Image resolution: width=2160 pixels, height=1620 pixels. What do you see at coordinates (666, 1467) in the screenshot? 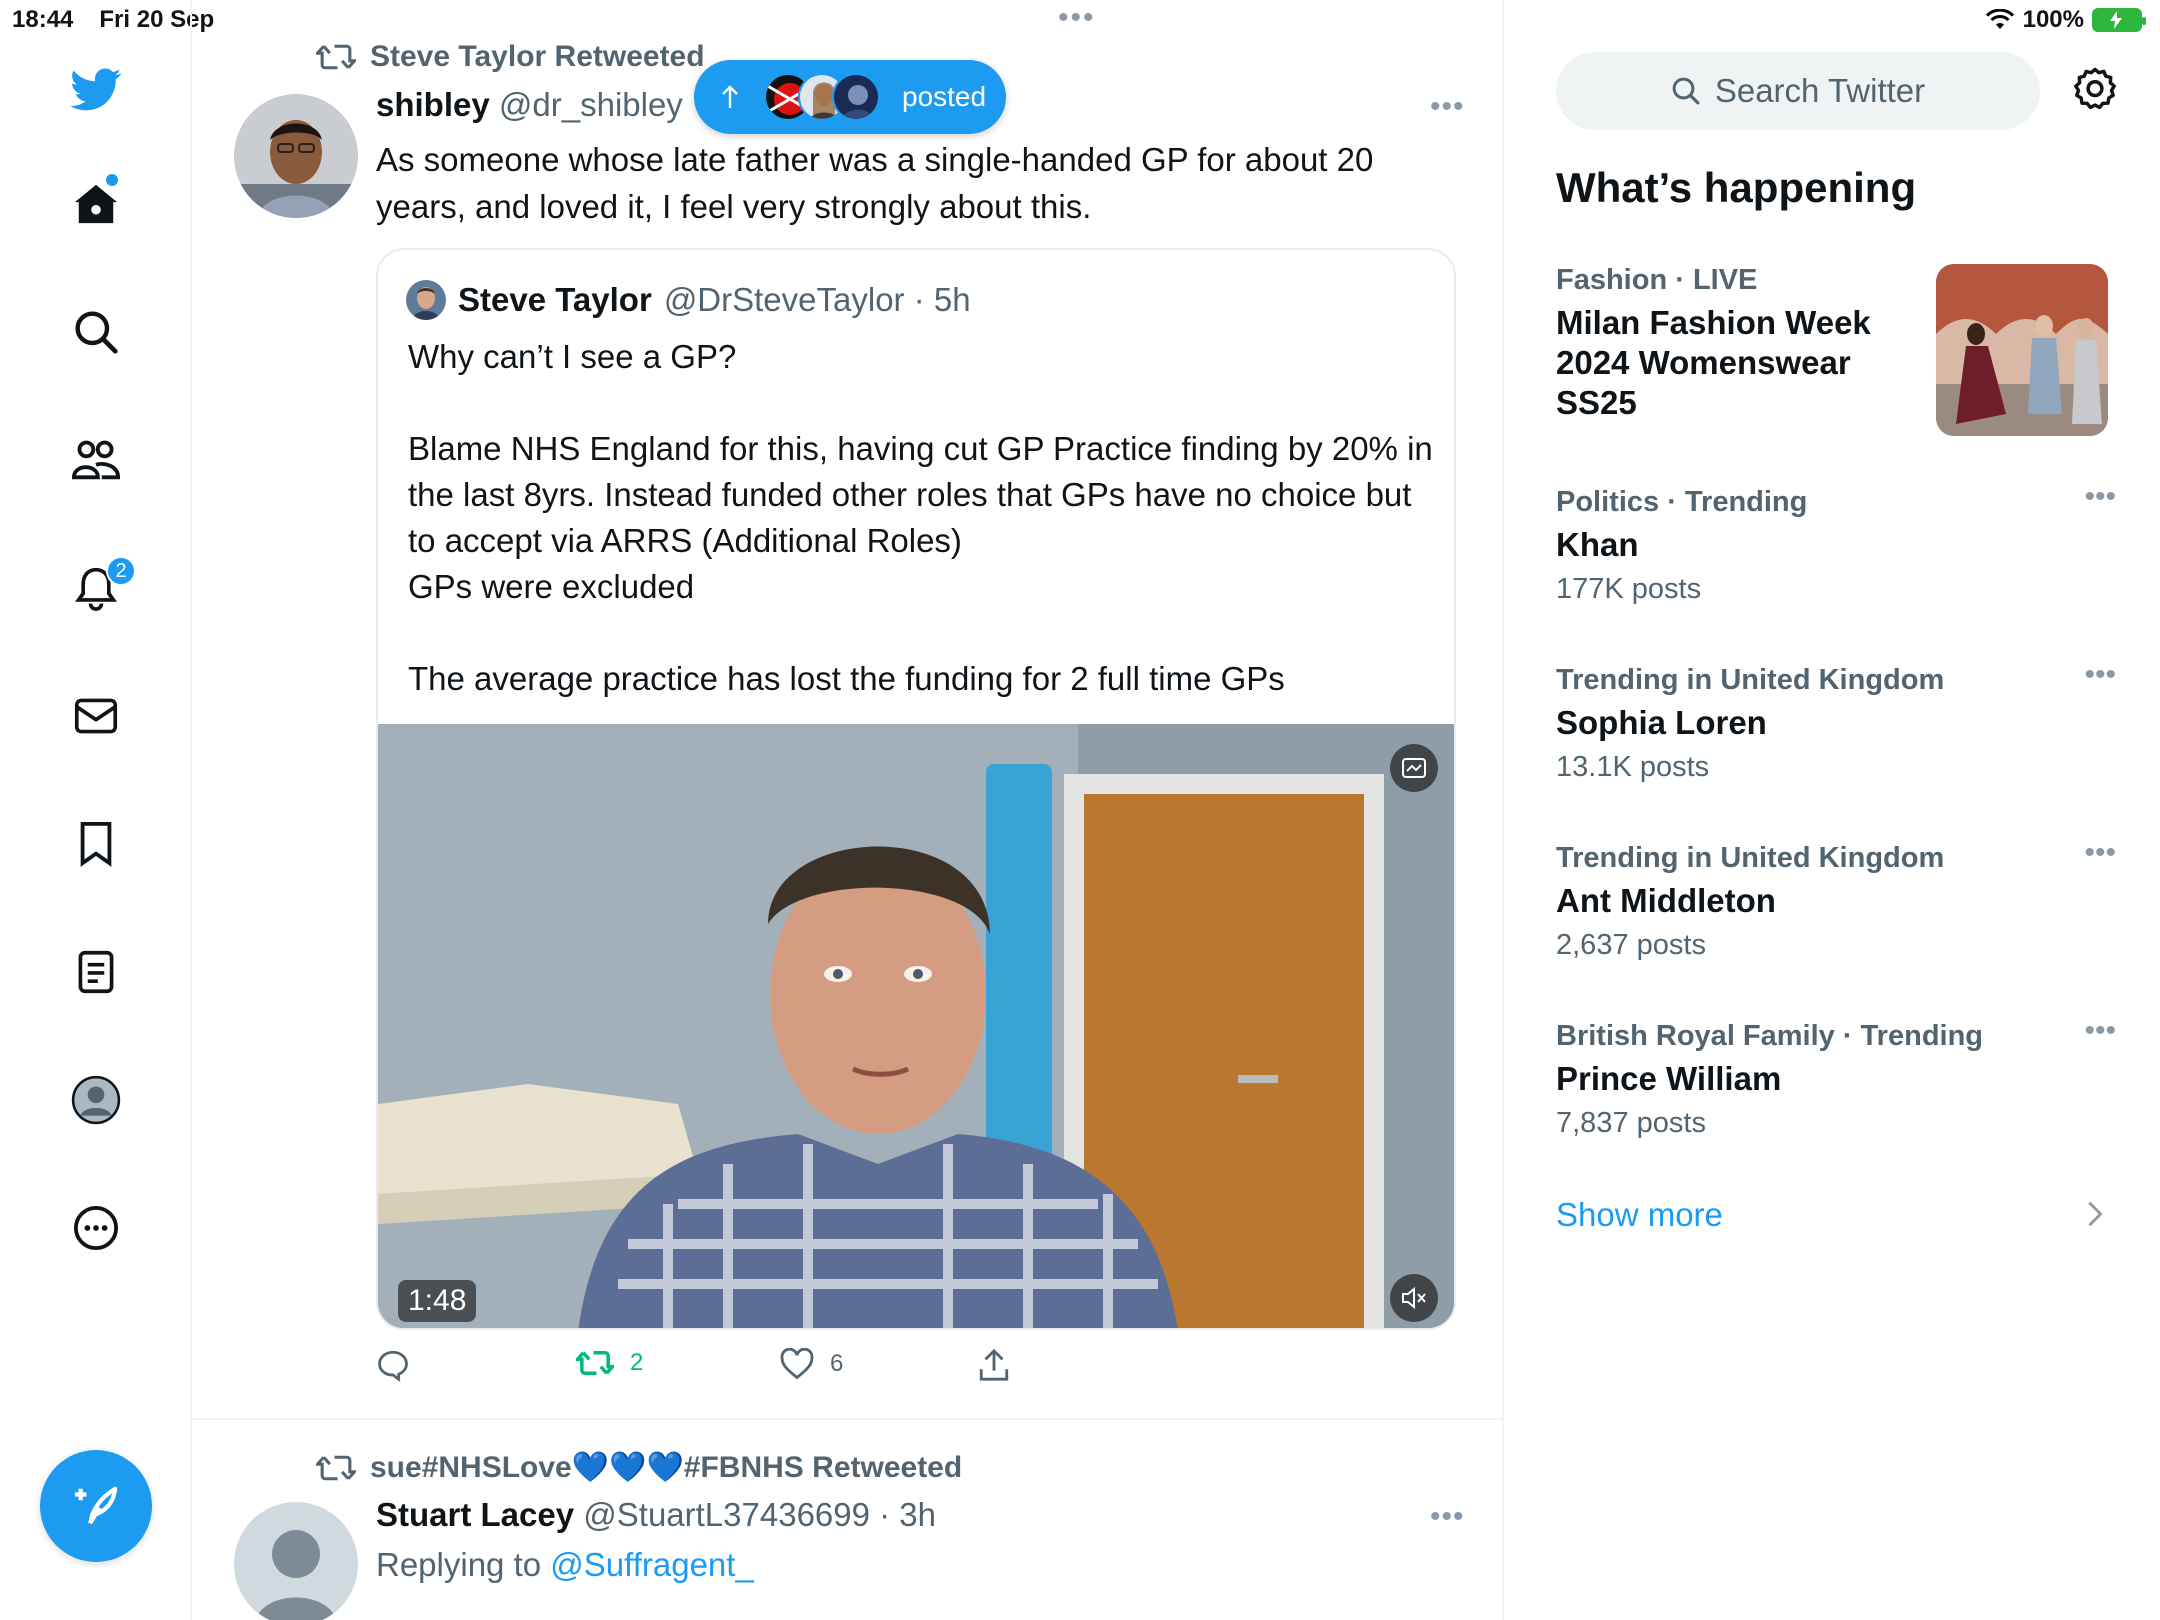
I see `retweeted-by-label-2: sue#NHSLove💙💙💙#FBNHS Retweeted` at bounding box center [666, 1467].